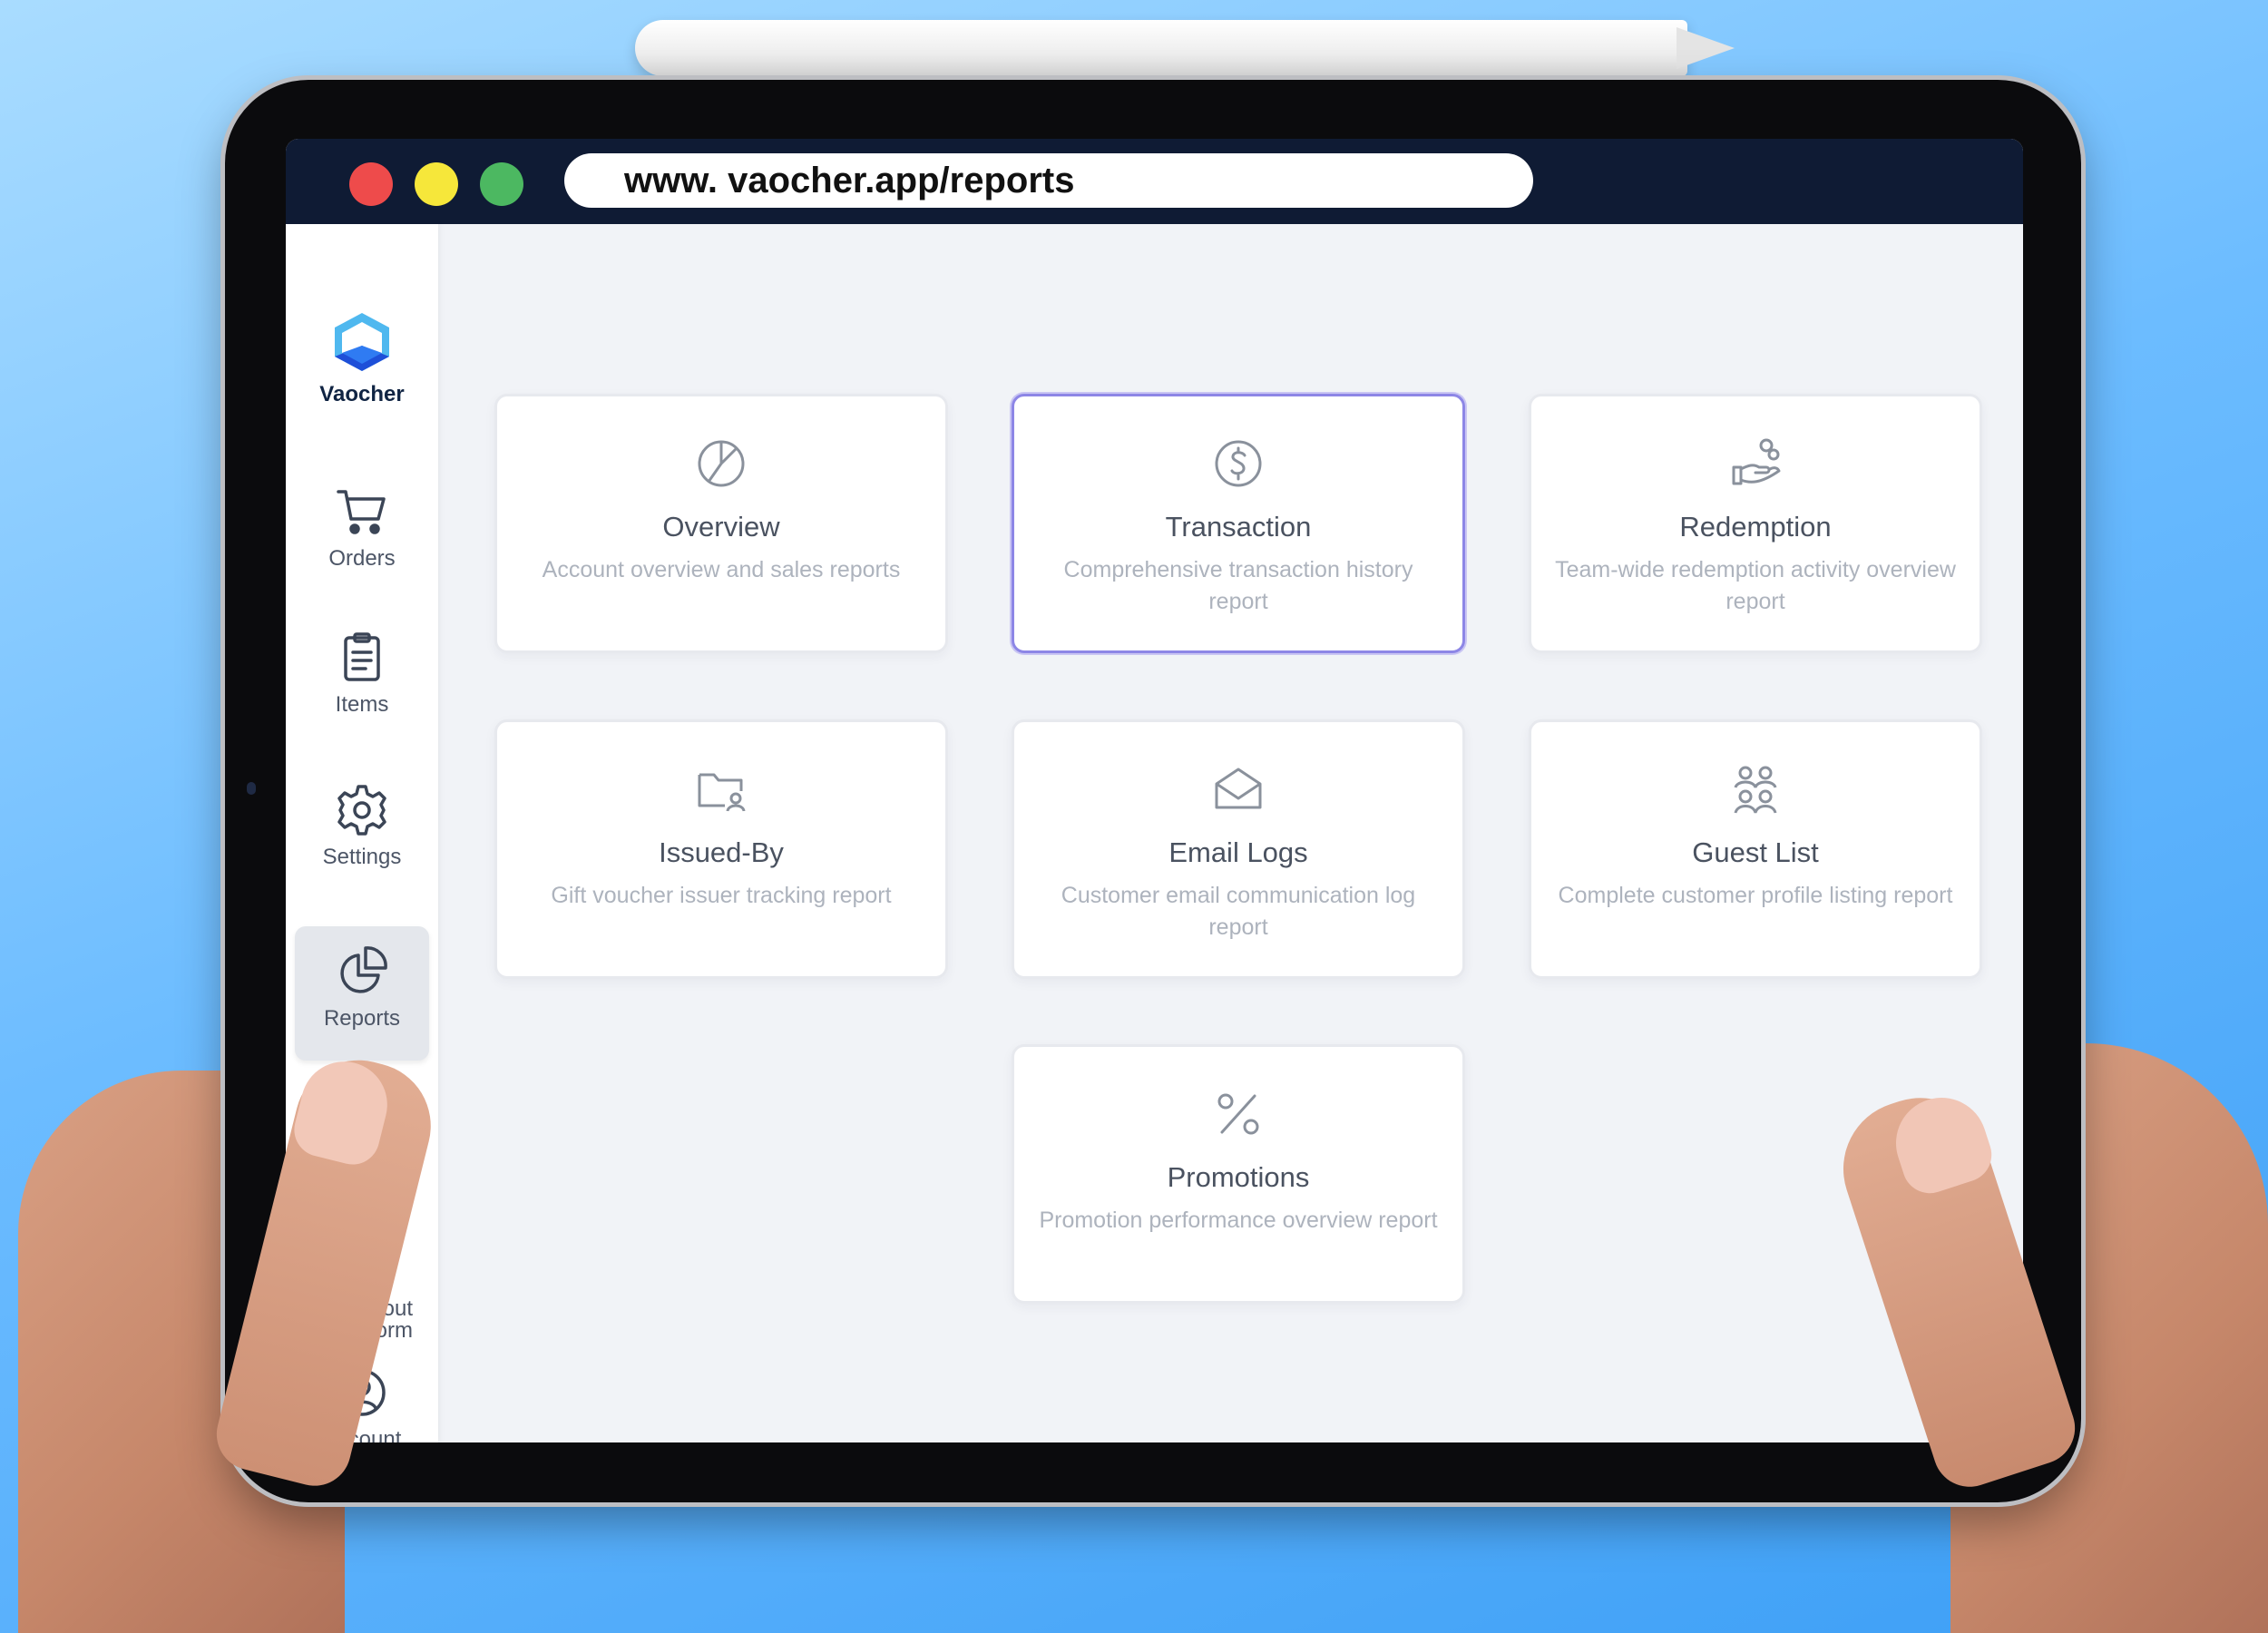 Image resolution: width=2268 pixels, height=1633 pixels. Describe the element at coordinates (1238, 1177) in the screenshot. I see `report-title: Promotions` at that location.